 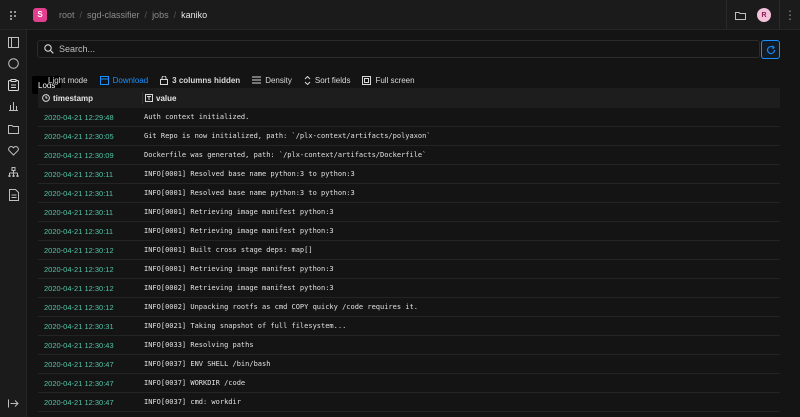 I want to click on files-button, so click(x=740, y=15).